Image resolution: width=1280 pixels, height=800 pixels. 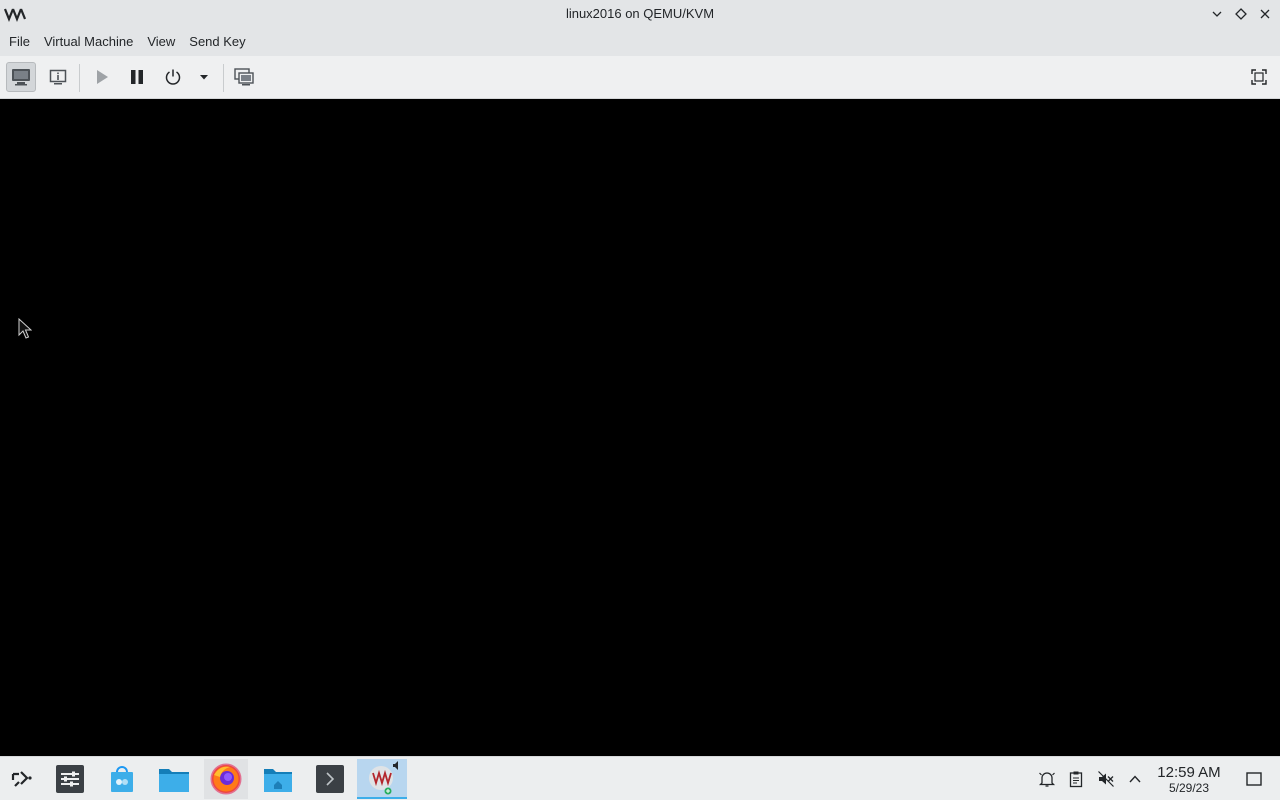 I want to click on close-button, so click(x=1265, y=14).